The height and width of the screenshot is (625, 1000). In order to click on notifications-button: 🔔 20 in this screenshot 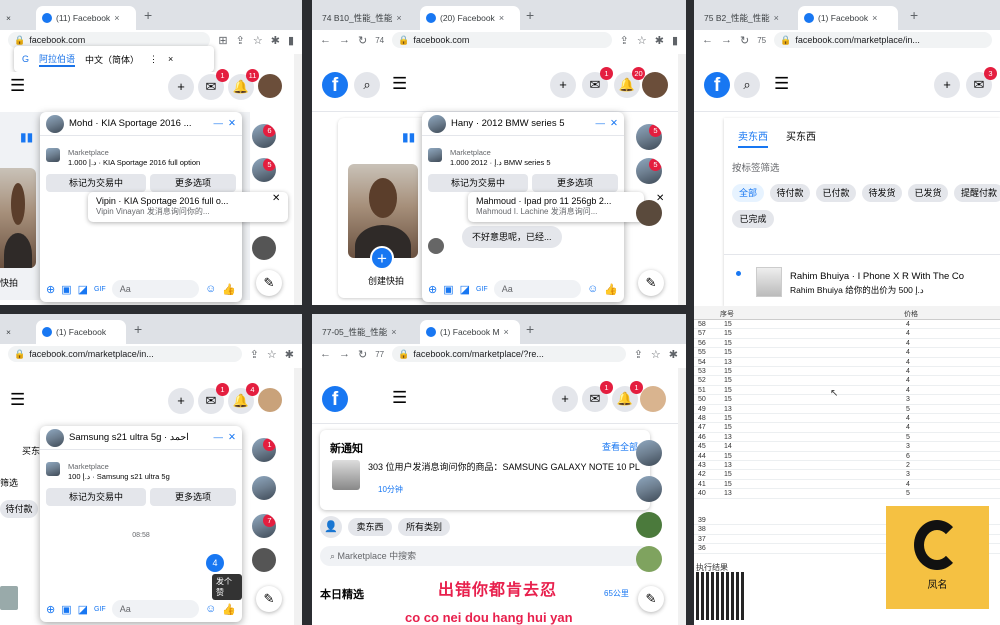, I will do `click(629, 82)`.